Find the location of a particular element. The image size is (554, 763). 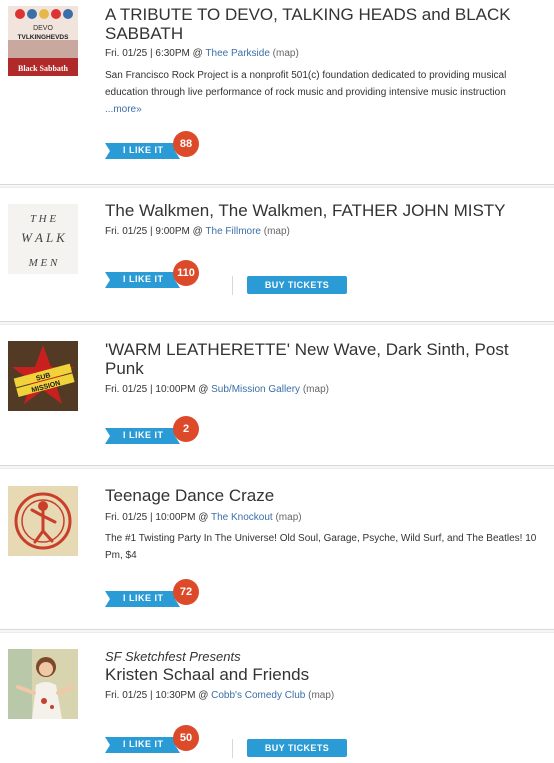

walkmen-poster-image: T H E W A L K M E N is located at coordinates (43, 239).